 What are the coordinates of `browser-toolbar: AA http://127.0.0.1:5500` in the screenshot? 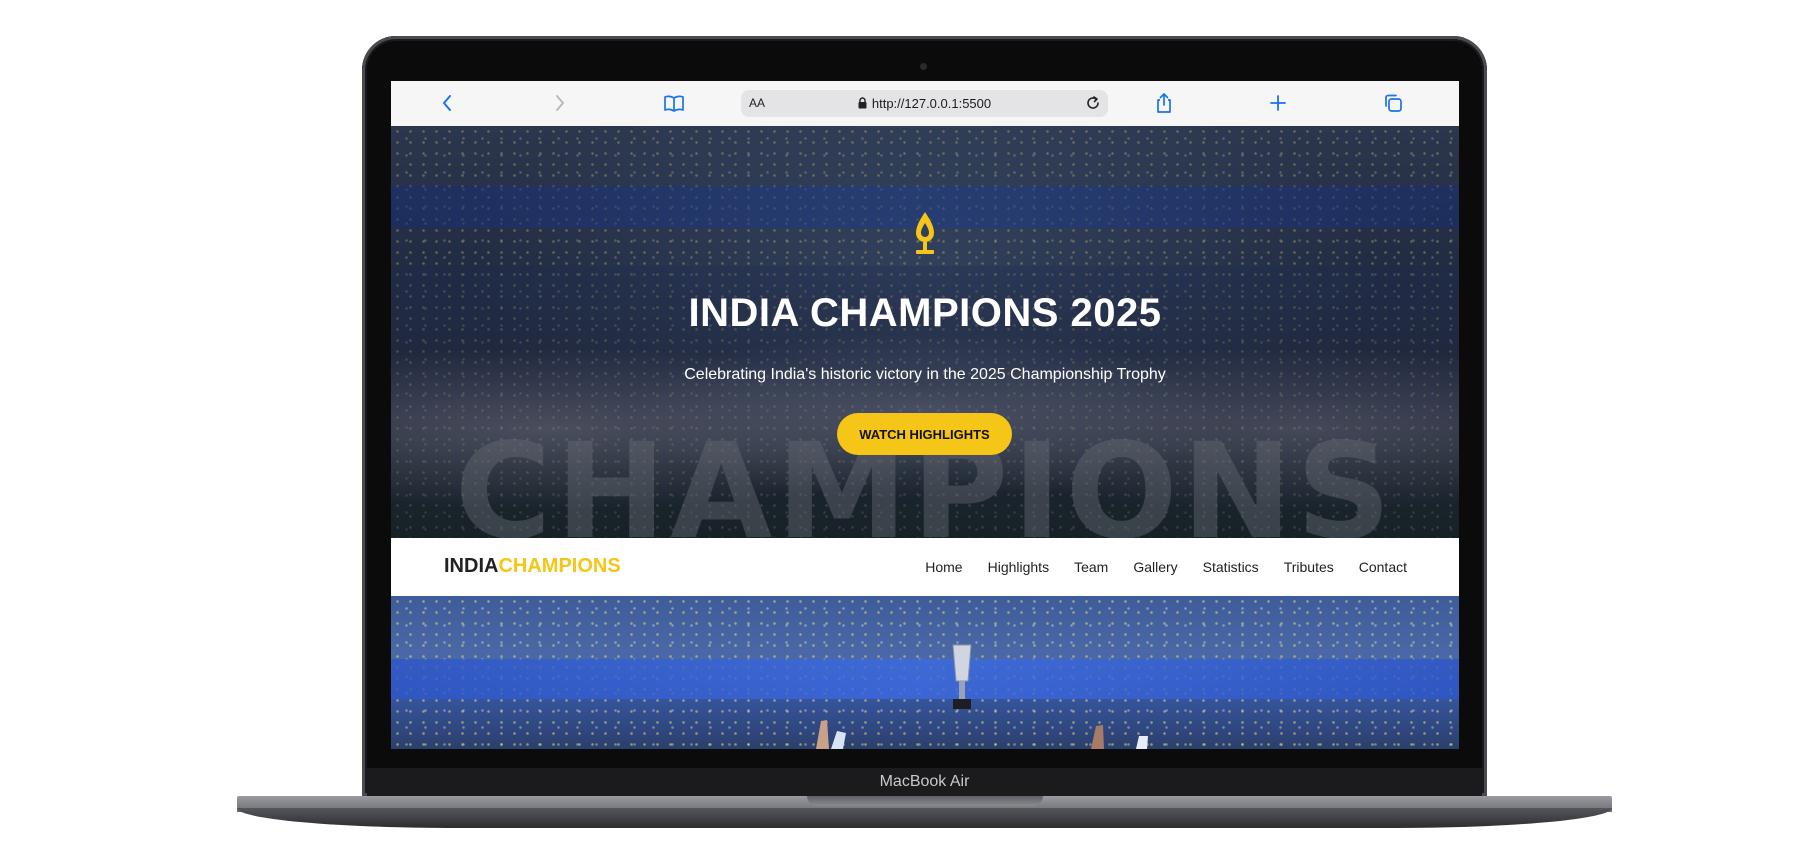 It's located at (925, 104).